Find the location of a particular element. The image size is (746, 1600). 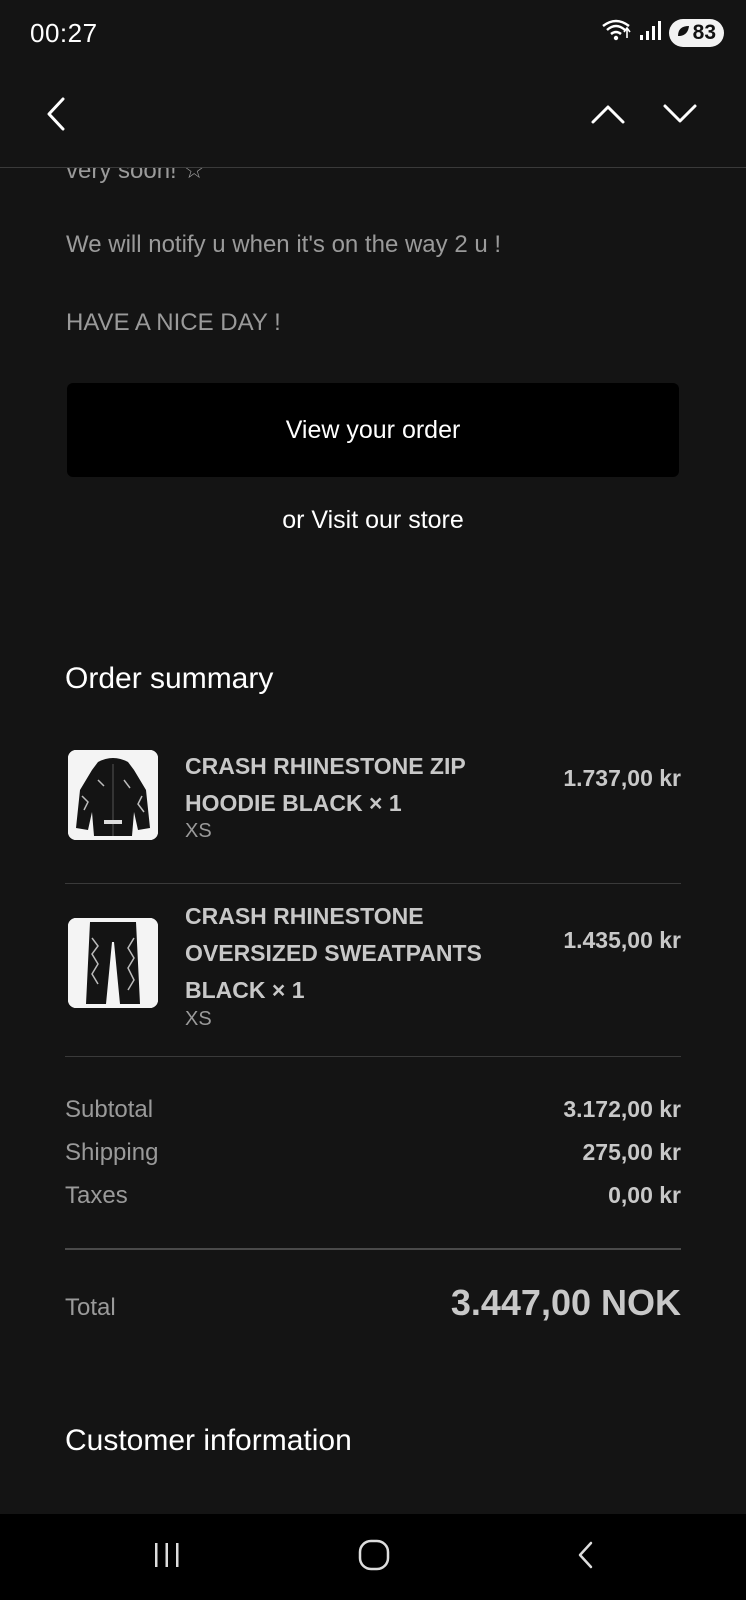

signal-icon is located at coordinates (650, 32).